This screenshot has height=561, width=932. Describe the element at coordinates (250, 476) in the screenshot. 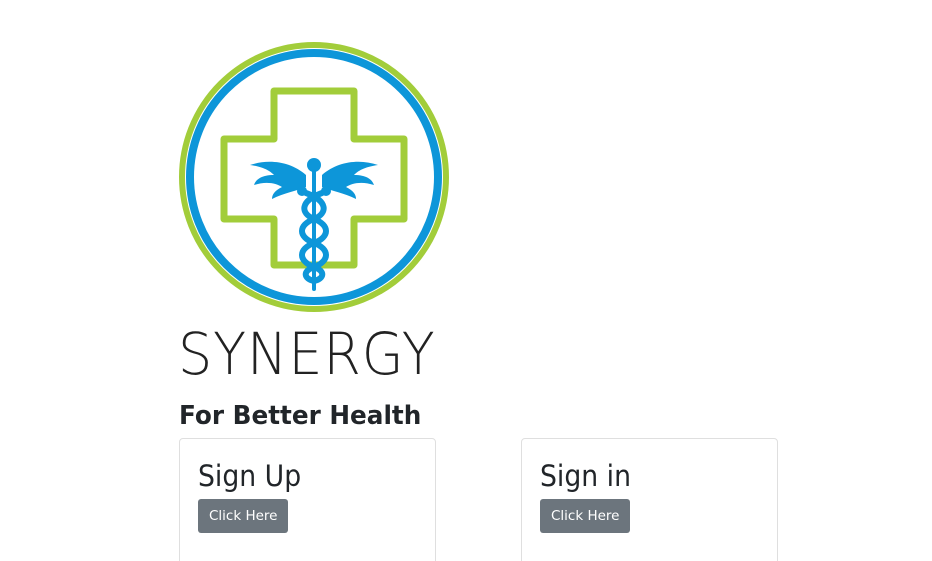

I see `sign-up-title: Sign Up` at that location.